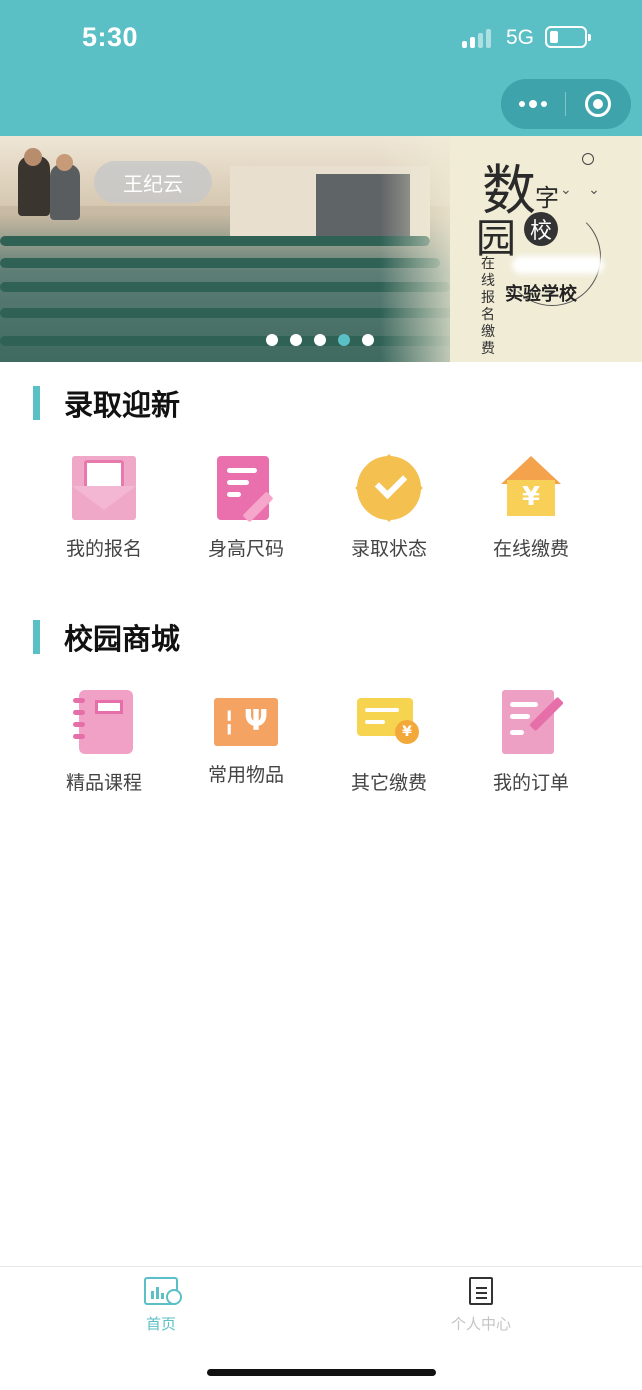 The image size is (642, 1390). I want to click on house-yen-icon: ¥, so click(531, 488).